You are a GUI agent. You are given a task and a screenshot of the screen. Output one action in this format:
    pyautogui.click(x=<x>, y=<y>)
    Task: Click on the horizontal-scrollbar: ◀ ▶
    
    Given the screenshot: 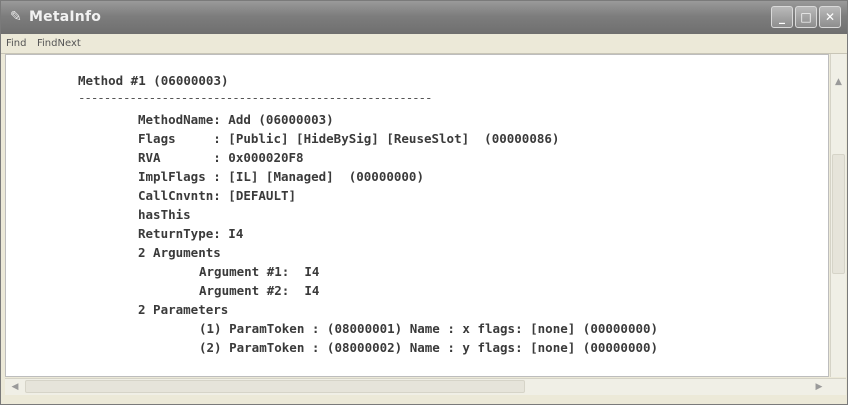 What is the action you would take?
    pyautogui.click(x=425, y=386)
    